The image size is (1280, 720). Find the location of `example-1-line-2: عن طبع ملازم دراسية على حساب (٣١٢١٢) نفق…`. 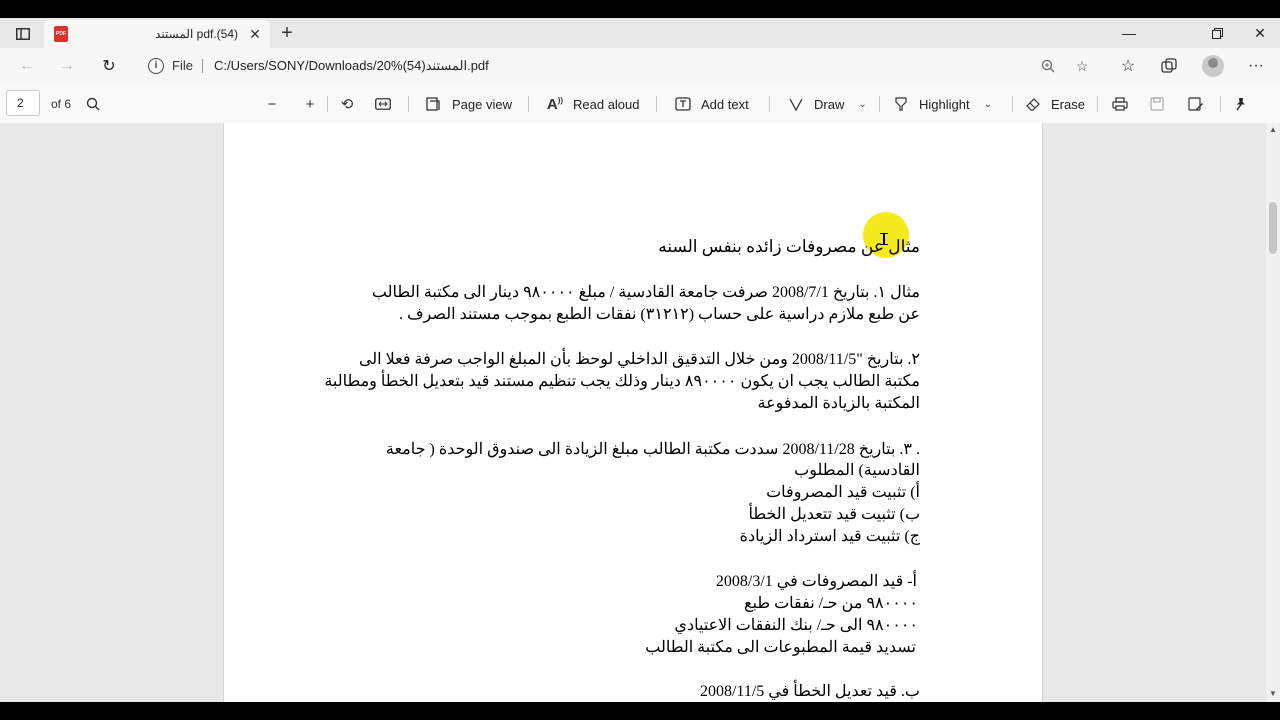

example-1-line-2: عن طبع ملازم دراسية على حساب (٣١٢١٢) نفق… is located at coordinates (659, 314).